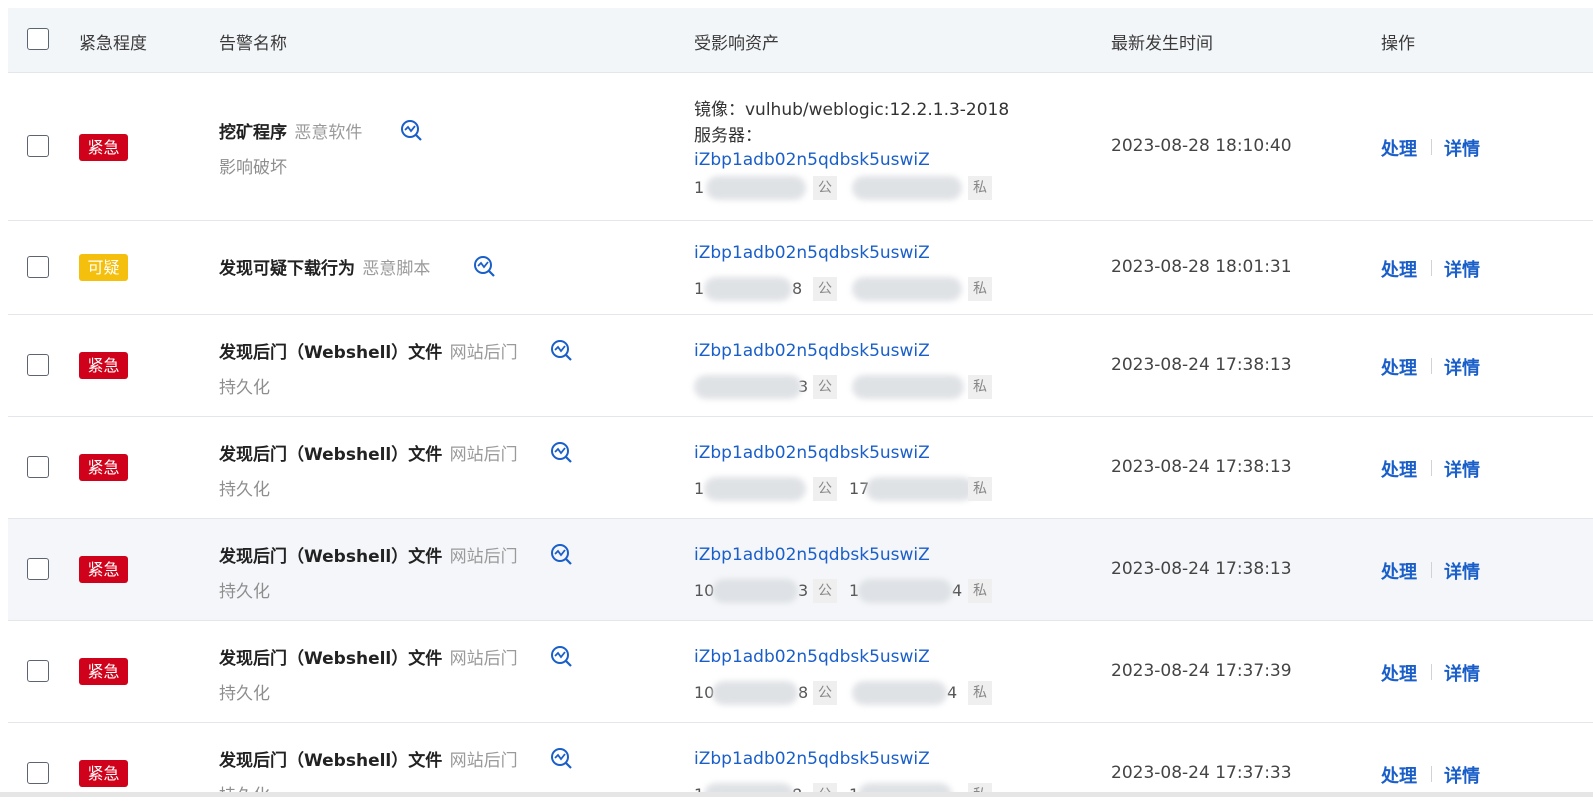  What do you see at coordinates (38, 39) in the screenshot?
I see `select-all-checkbox` at bounding box center [38, 39].